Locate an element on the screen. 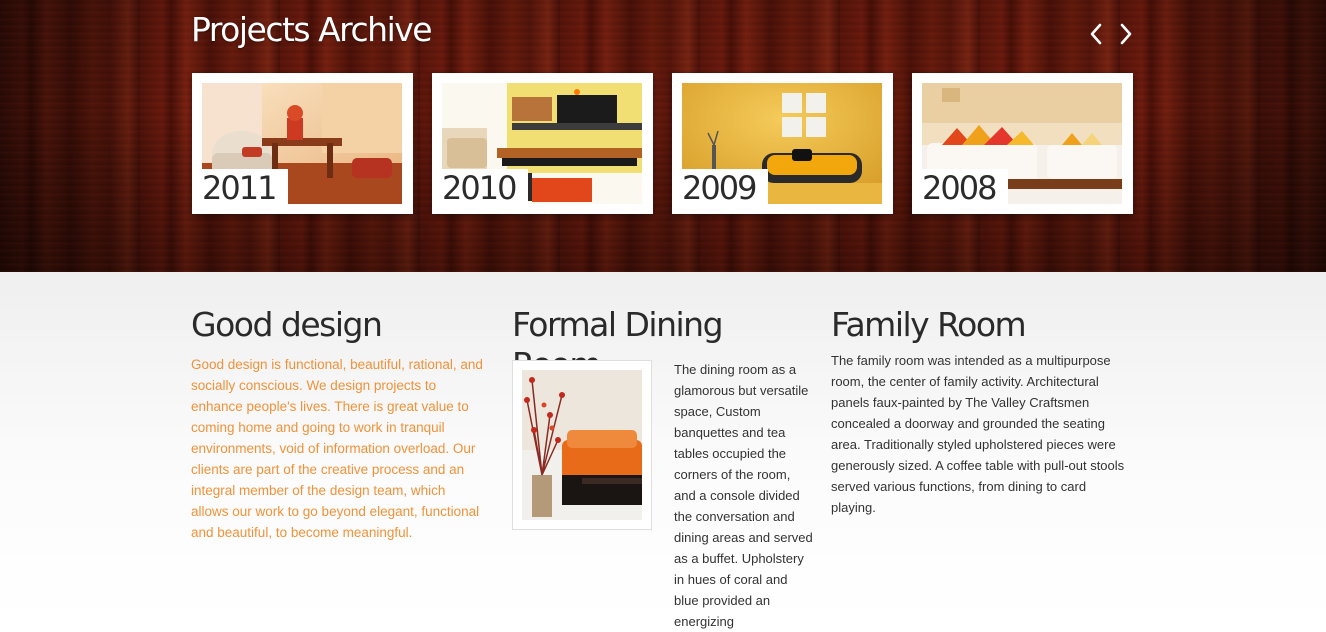 This screenshot has width=1326, height=632. project-year: 2010 is located at coordinates (485, 188).